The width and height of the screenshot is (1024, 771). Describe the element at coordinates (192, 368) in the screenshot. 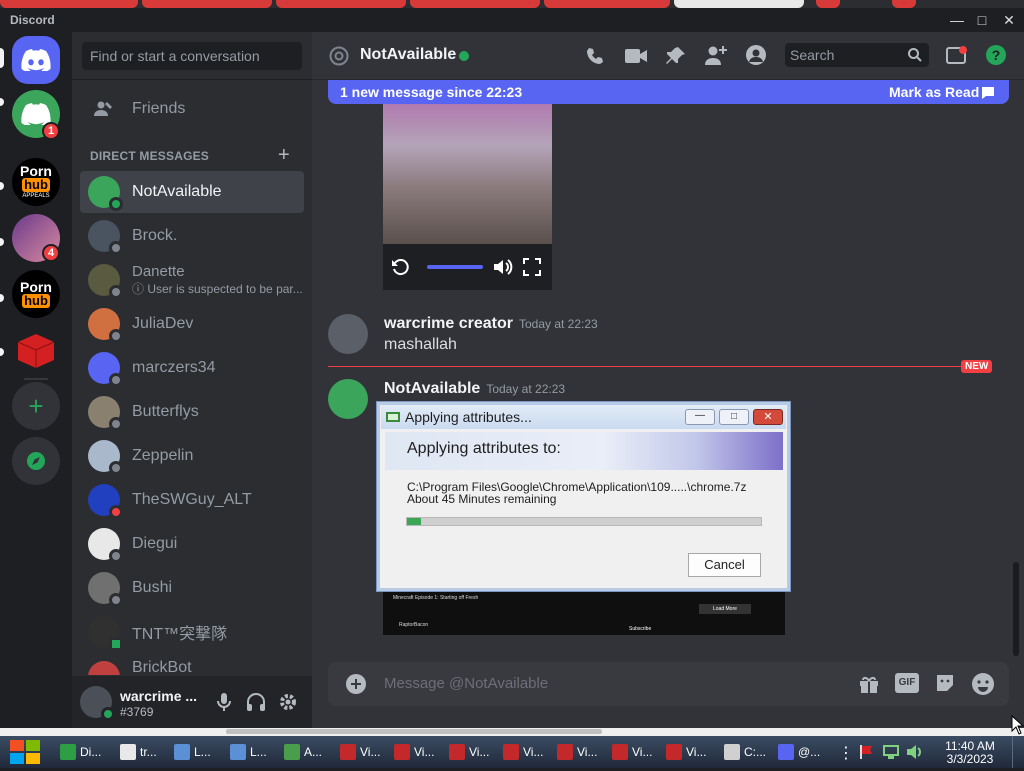

I see `dm-item: marczers34` at that location.